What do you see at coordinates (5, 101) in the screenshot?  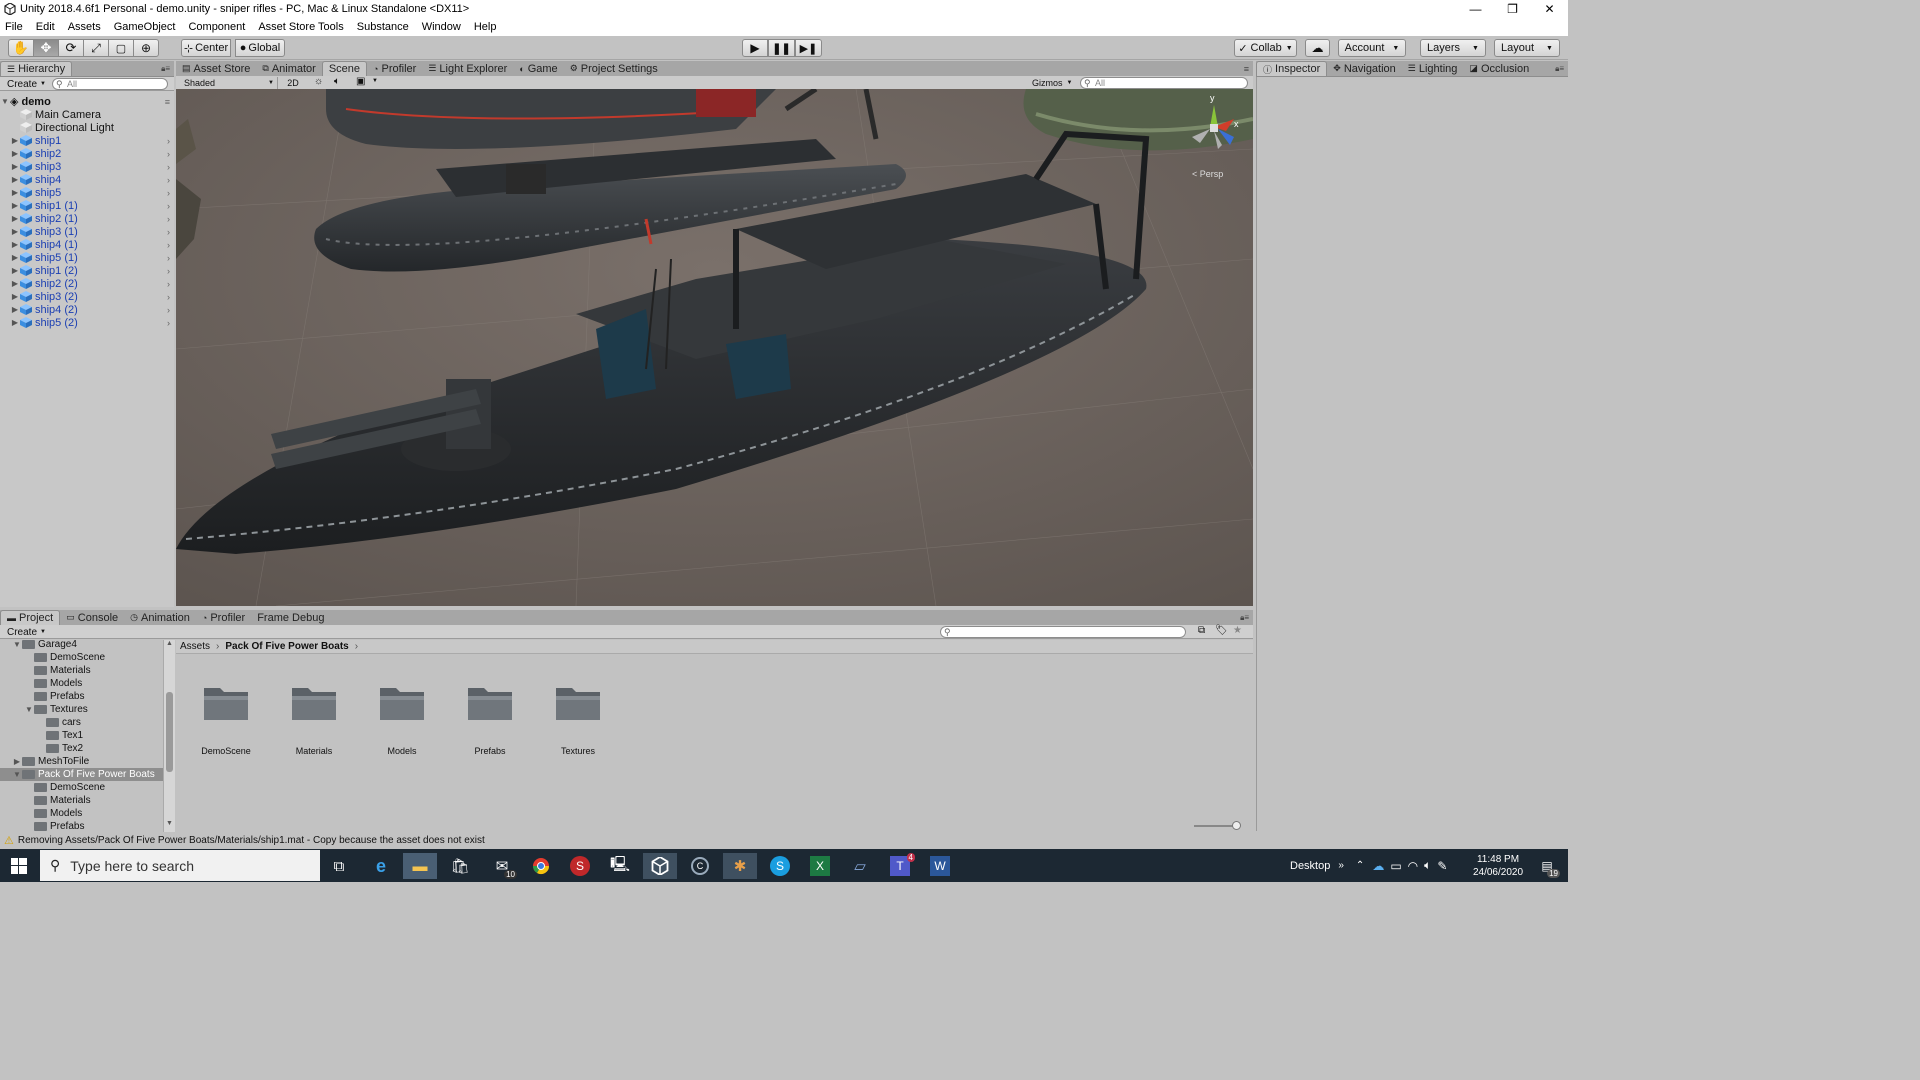 I see `expand-arrow-icon: ▼` at bounding box center [5, 101].